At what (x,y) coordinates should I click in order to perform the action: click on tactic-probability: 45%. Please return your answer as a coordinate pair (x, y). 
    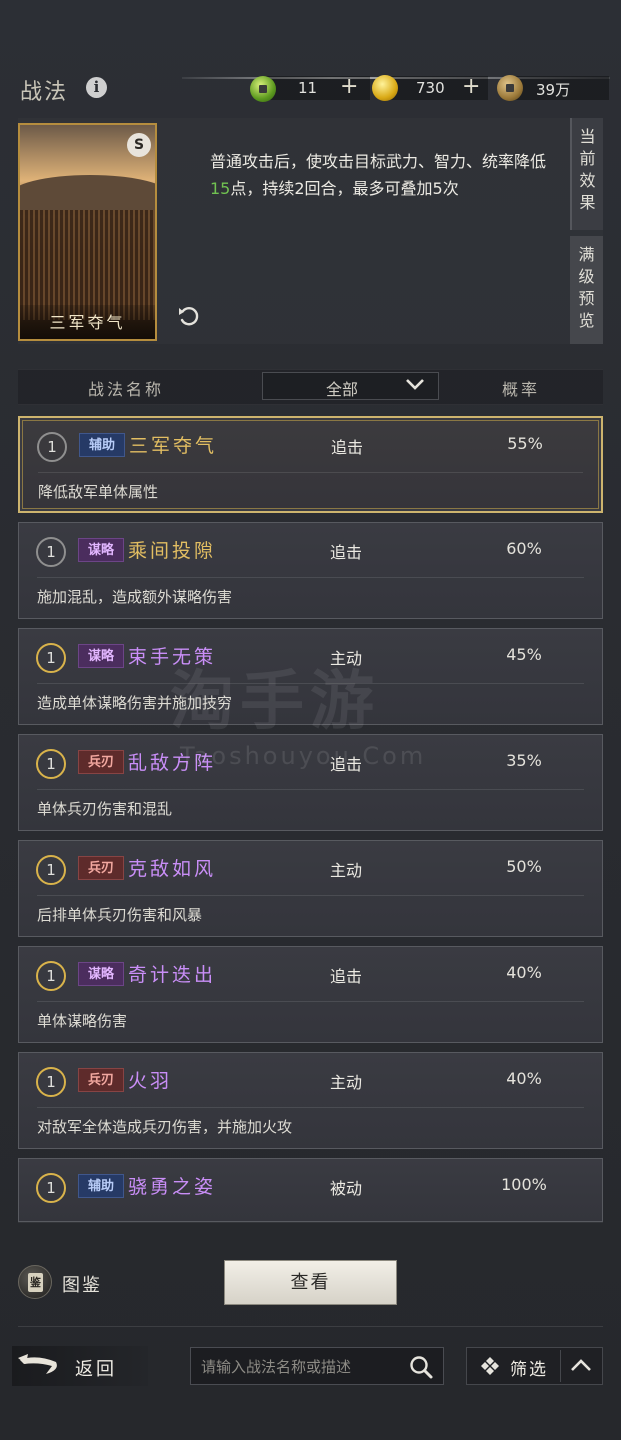
    Looking at the image, I should click on (524, 654).